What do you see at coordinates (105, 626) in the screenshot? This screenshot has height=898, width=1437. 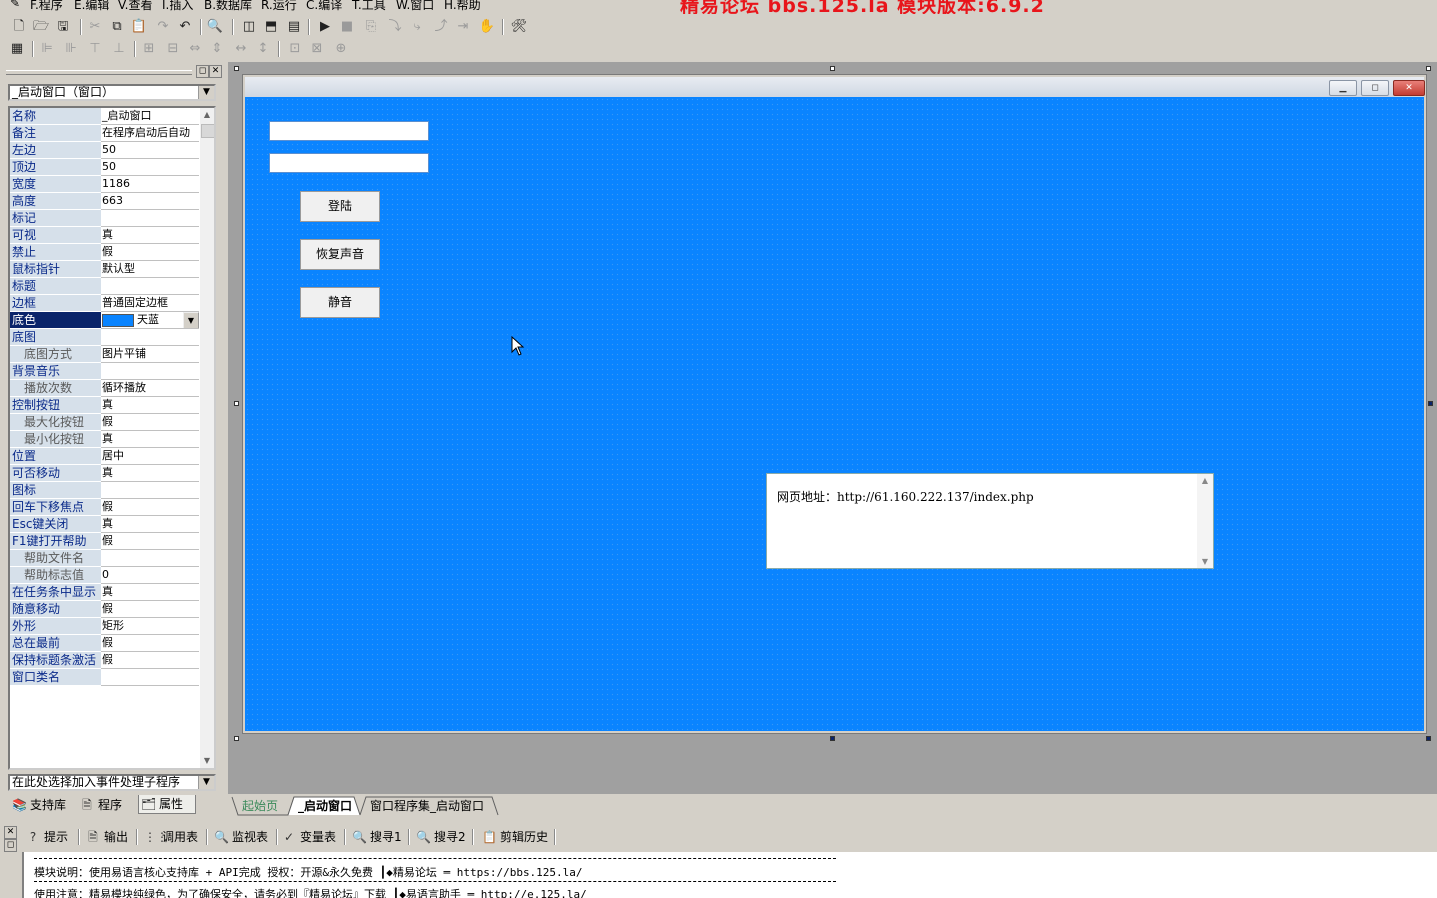 I see `property-row: 外形 矩形` at bounding box center [105, 626].